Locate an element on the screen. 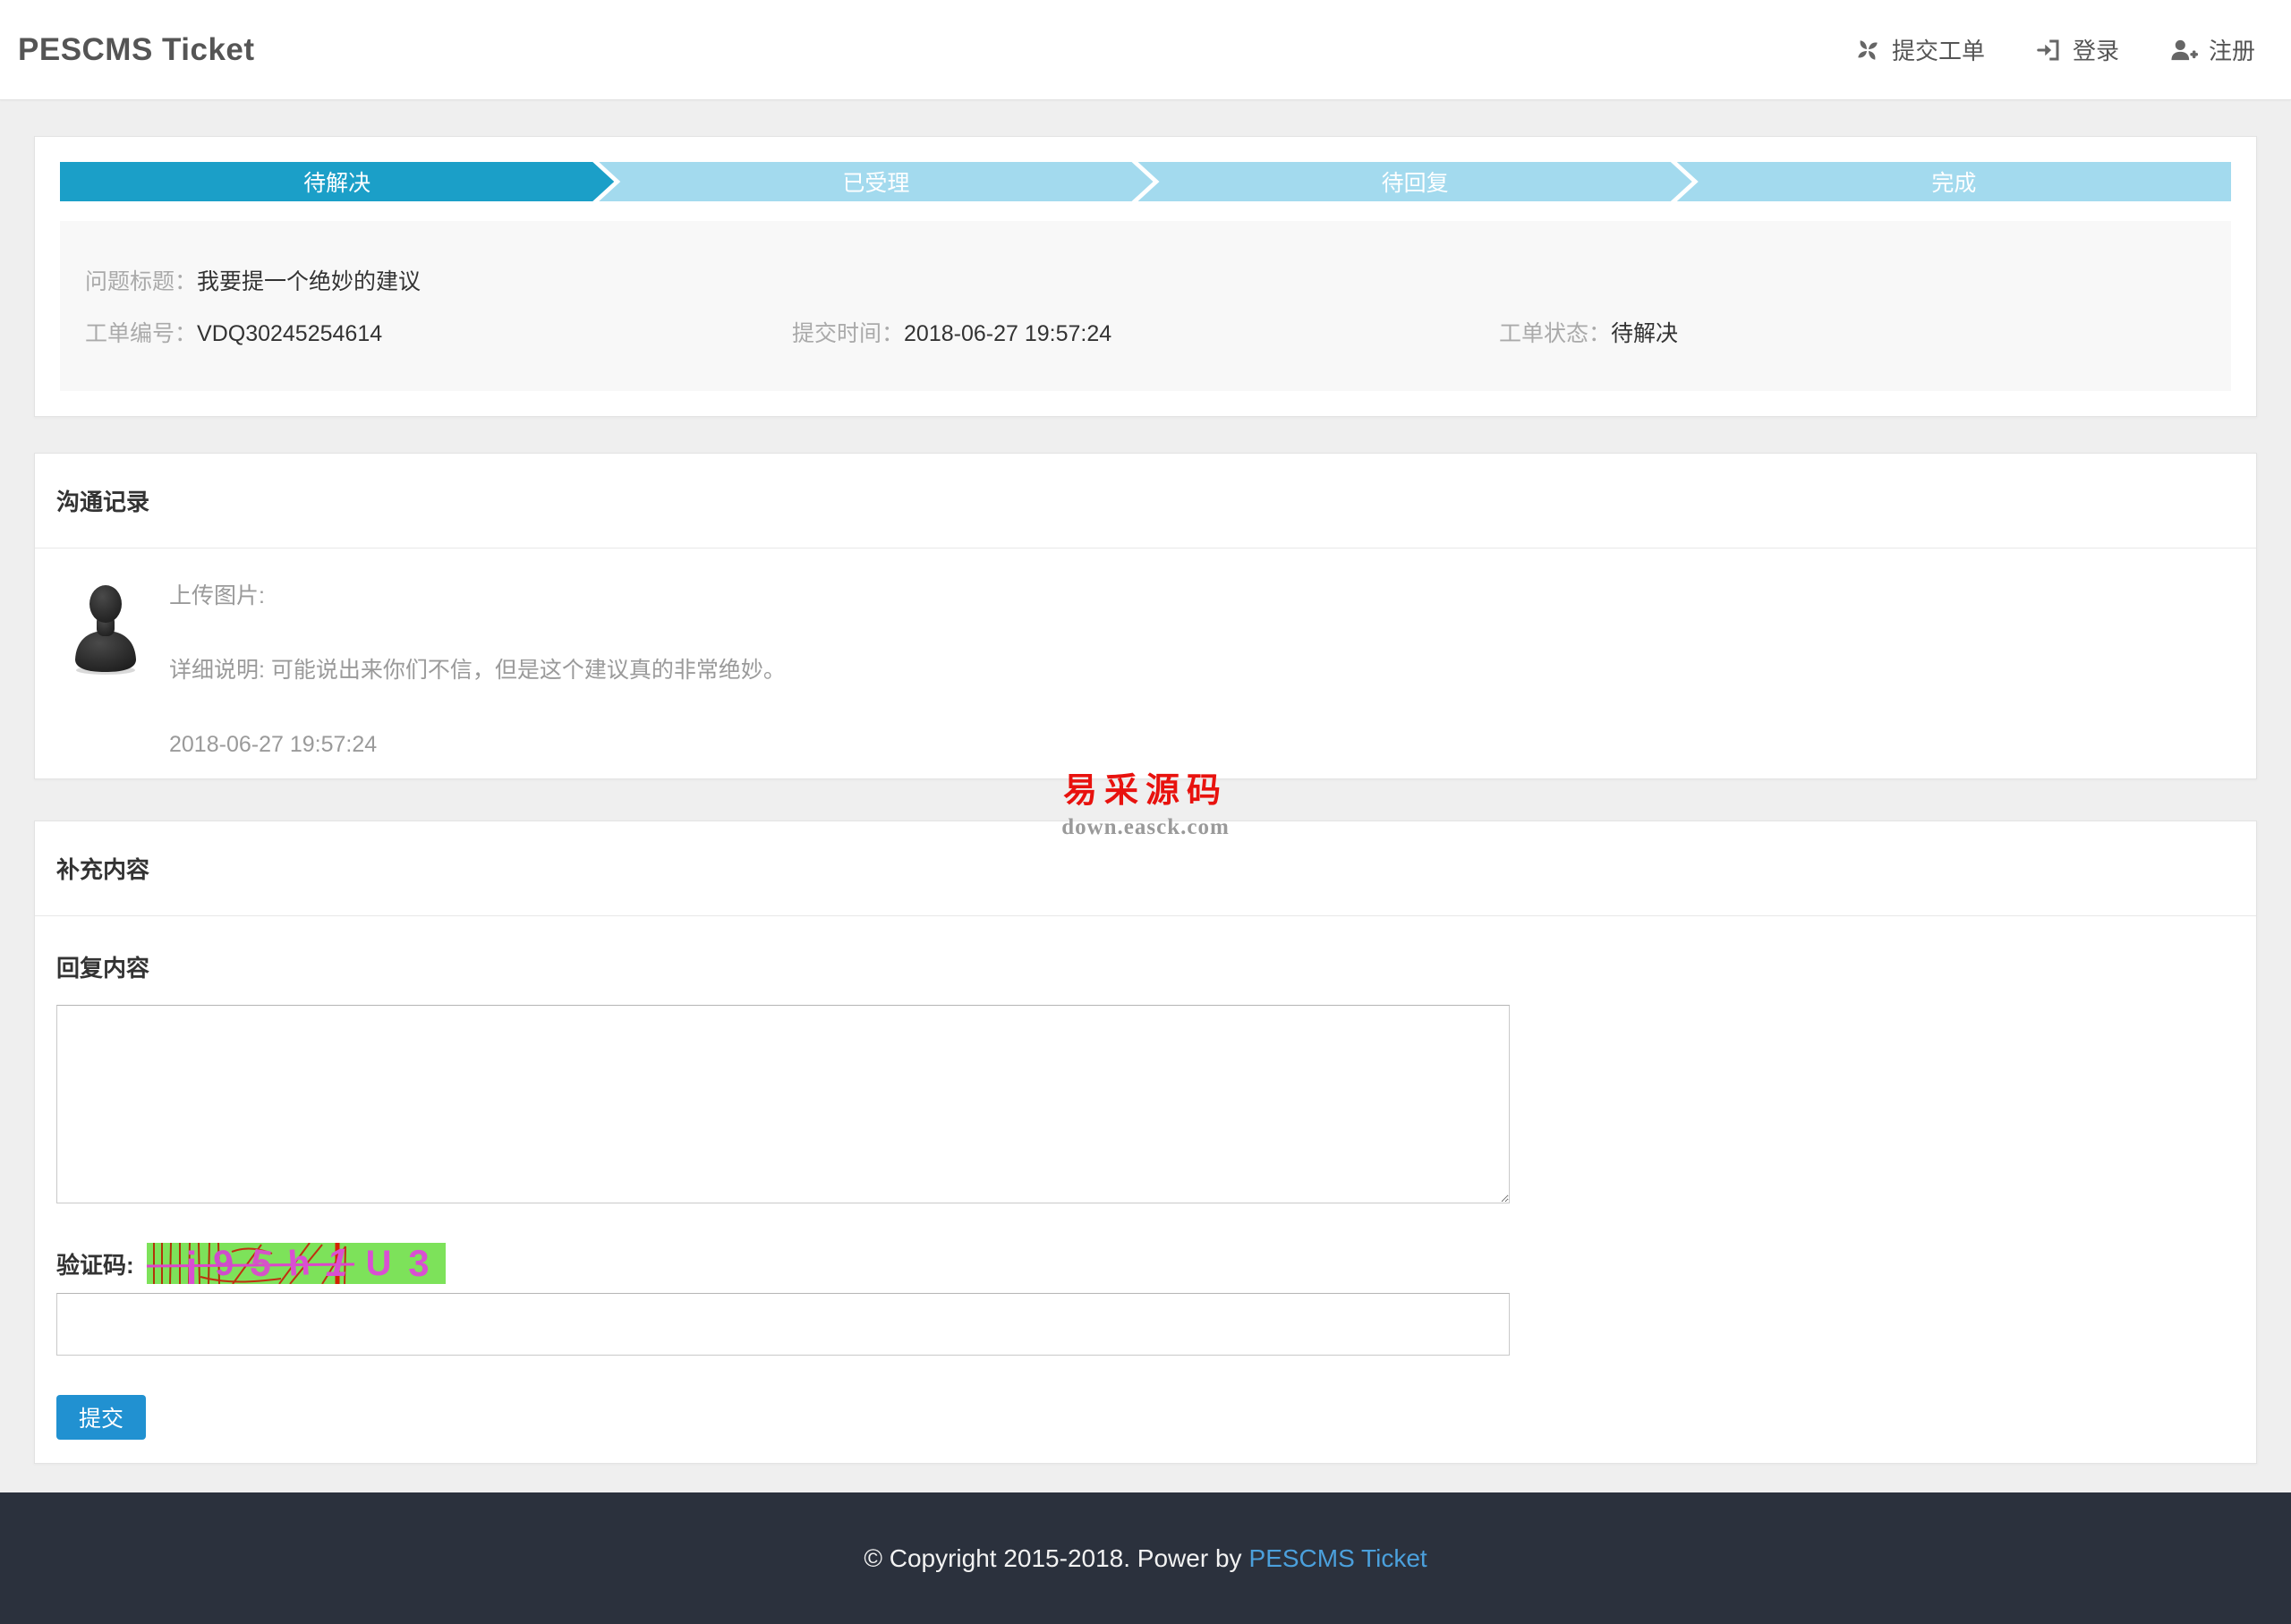 Image resolution: width=2291 pixels, height=1624 pixels. pinwheel-icon is located at coordinates (1867, 50).